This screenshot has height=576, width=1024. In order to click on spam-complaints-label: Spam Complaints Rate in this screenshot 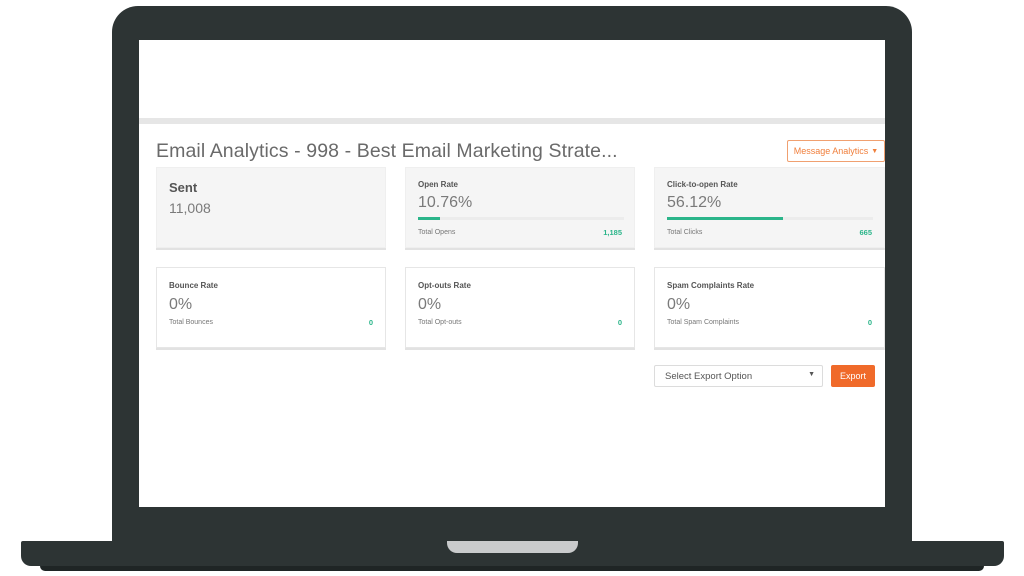, I will do `click(711, 285)`.